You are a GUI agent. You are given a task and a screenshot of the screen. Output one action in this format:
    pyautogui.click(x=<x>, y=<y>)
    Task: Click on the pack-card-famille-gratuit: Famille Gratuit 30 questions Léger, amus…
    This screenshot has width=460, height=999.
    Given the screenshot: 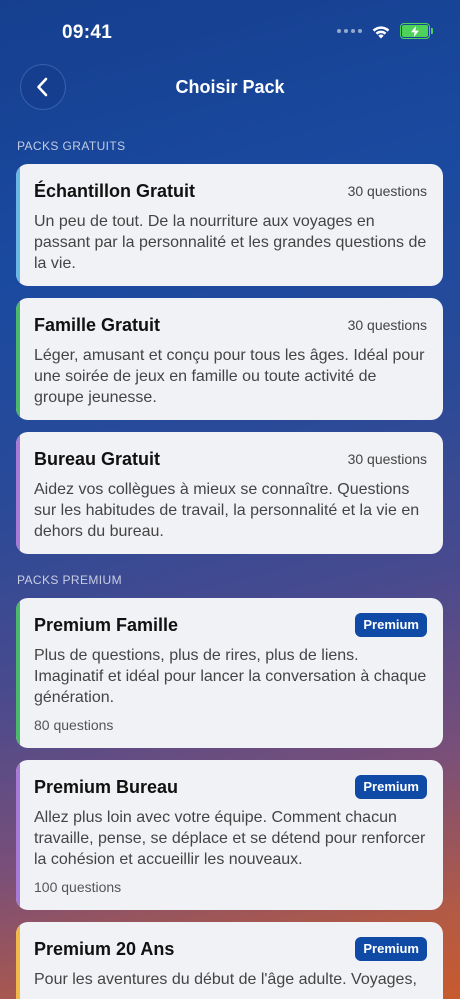 What is the action you would take?
    pyautogui.click(x=229, y=359)
    